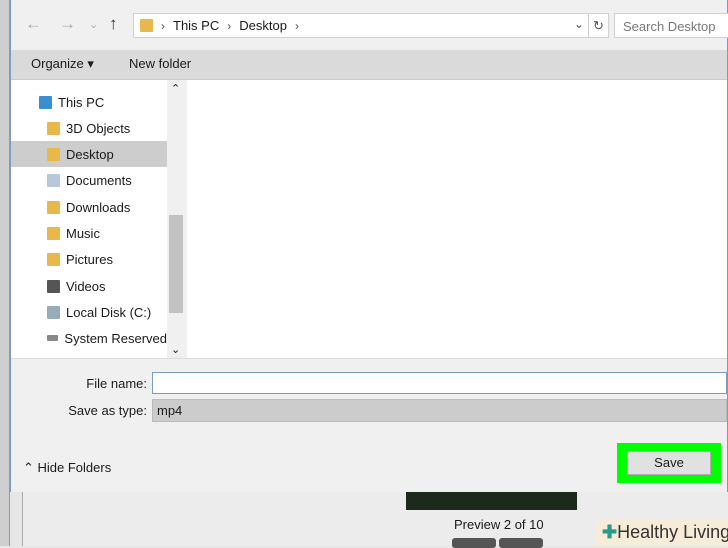 The height and width of the screenshot is (548, 728). Describe the element at coordinates (196, 25) in the screenshot. I see `breadcrumb-this-pc: This PC` at that location.